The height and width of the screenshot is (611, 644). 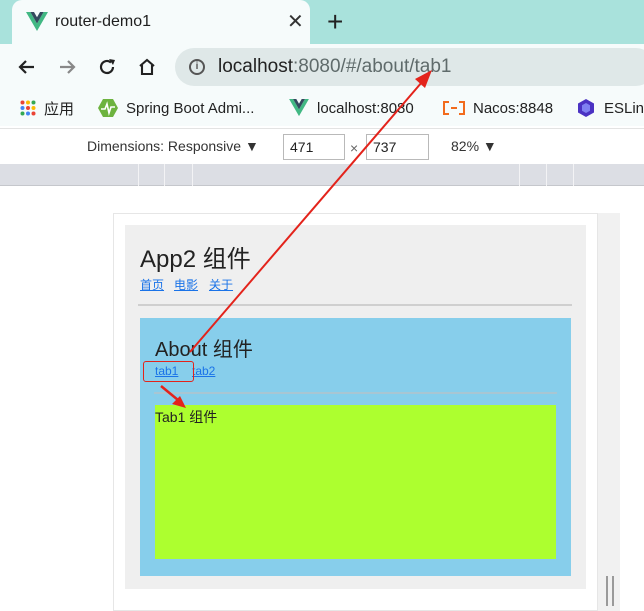 What do you see at coordinates (204, 350) in the screenshot?
I see `about-title: About 组件` at bounding box center [204, 350].